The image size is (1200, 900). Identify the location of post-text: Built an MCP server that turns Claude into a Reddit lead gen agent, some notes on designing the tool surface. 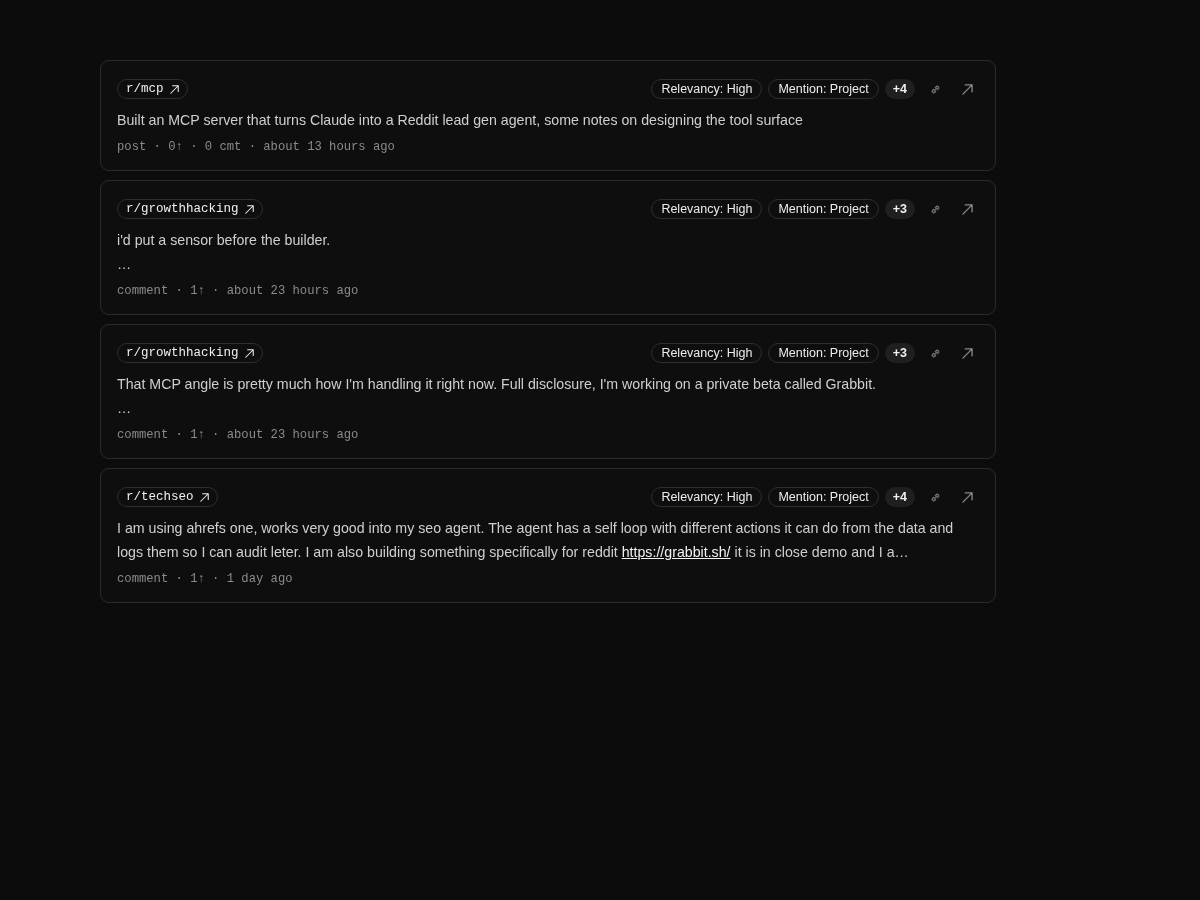
(460, 120).